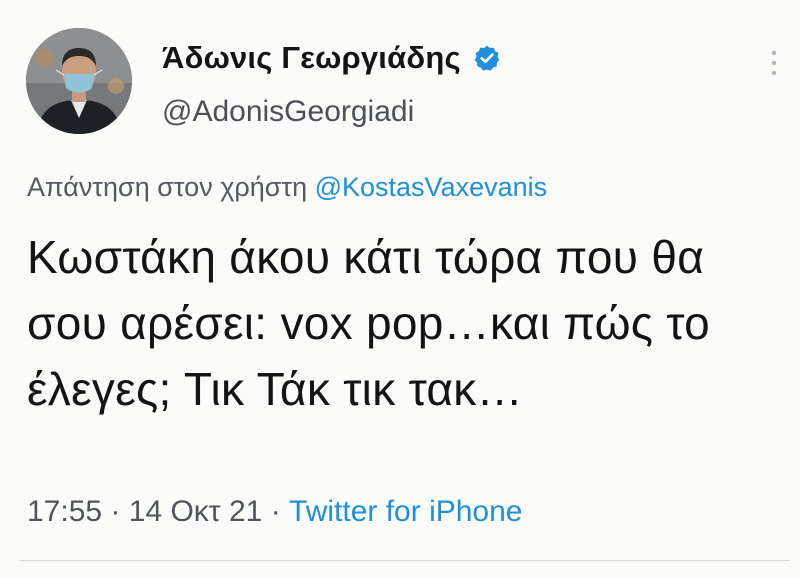  I want to click on divider, so click(405, 560).